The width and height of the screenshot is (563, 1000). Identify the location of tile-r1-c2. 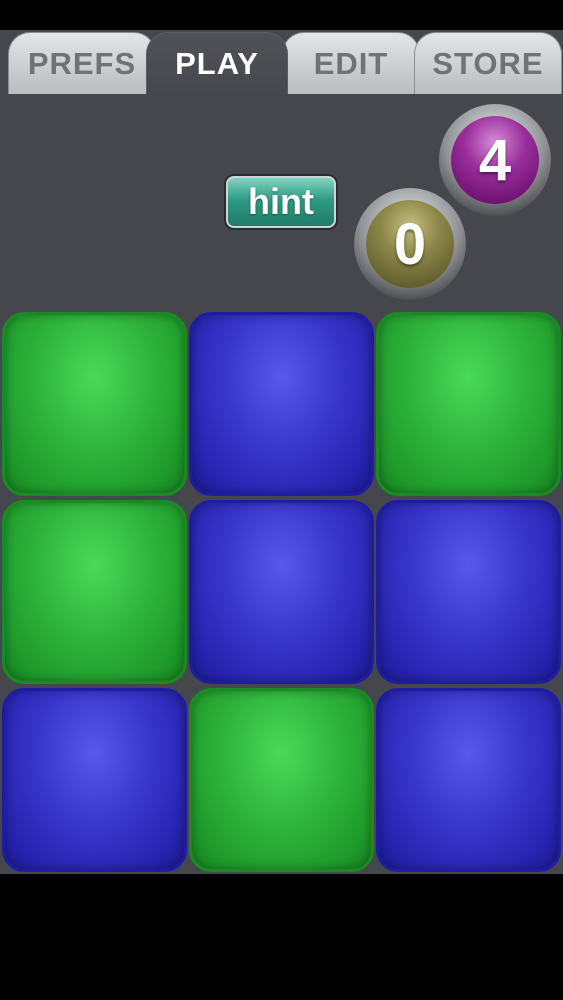
(281, 404).